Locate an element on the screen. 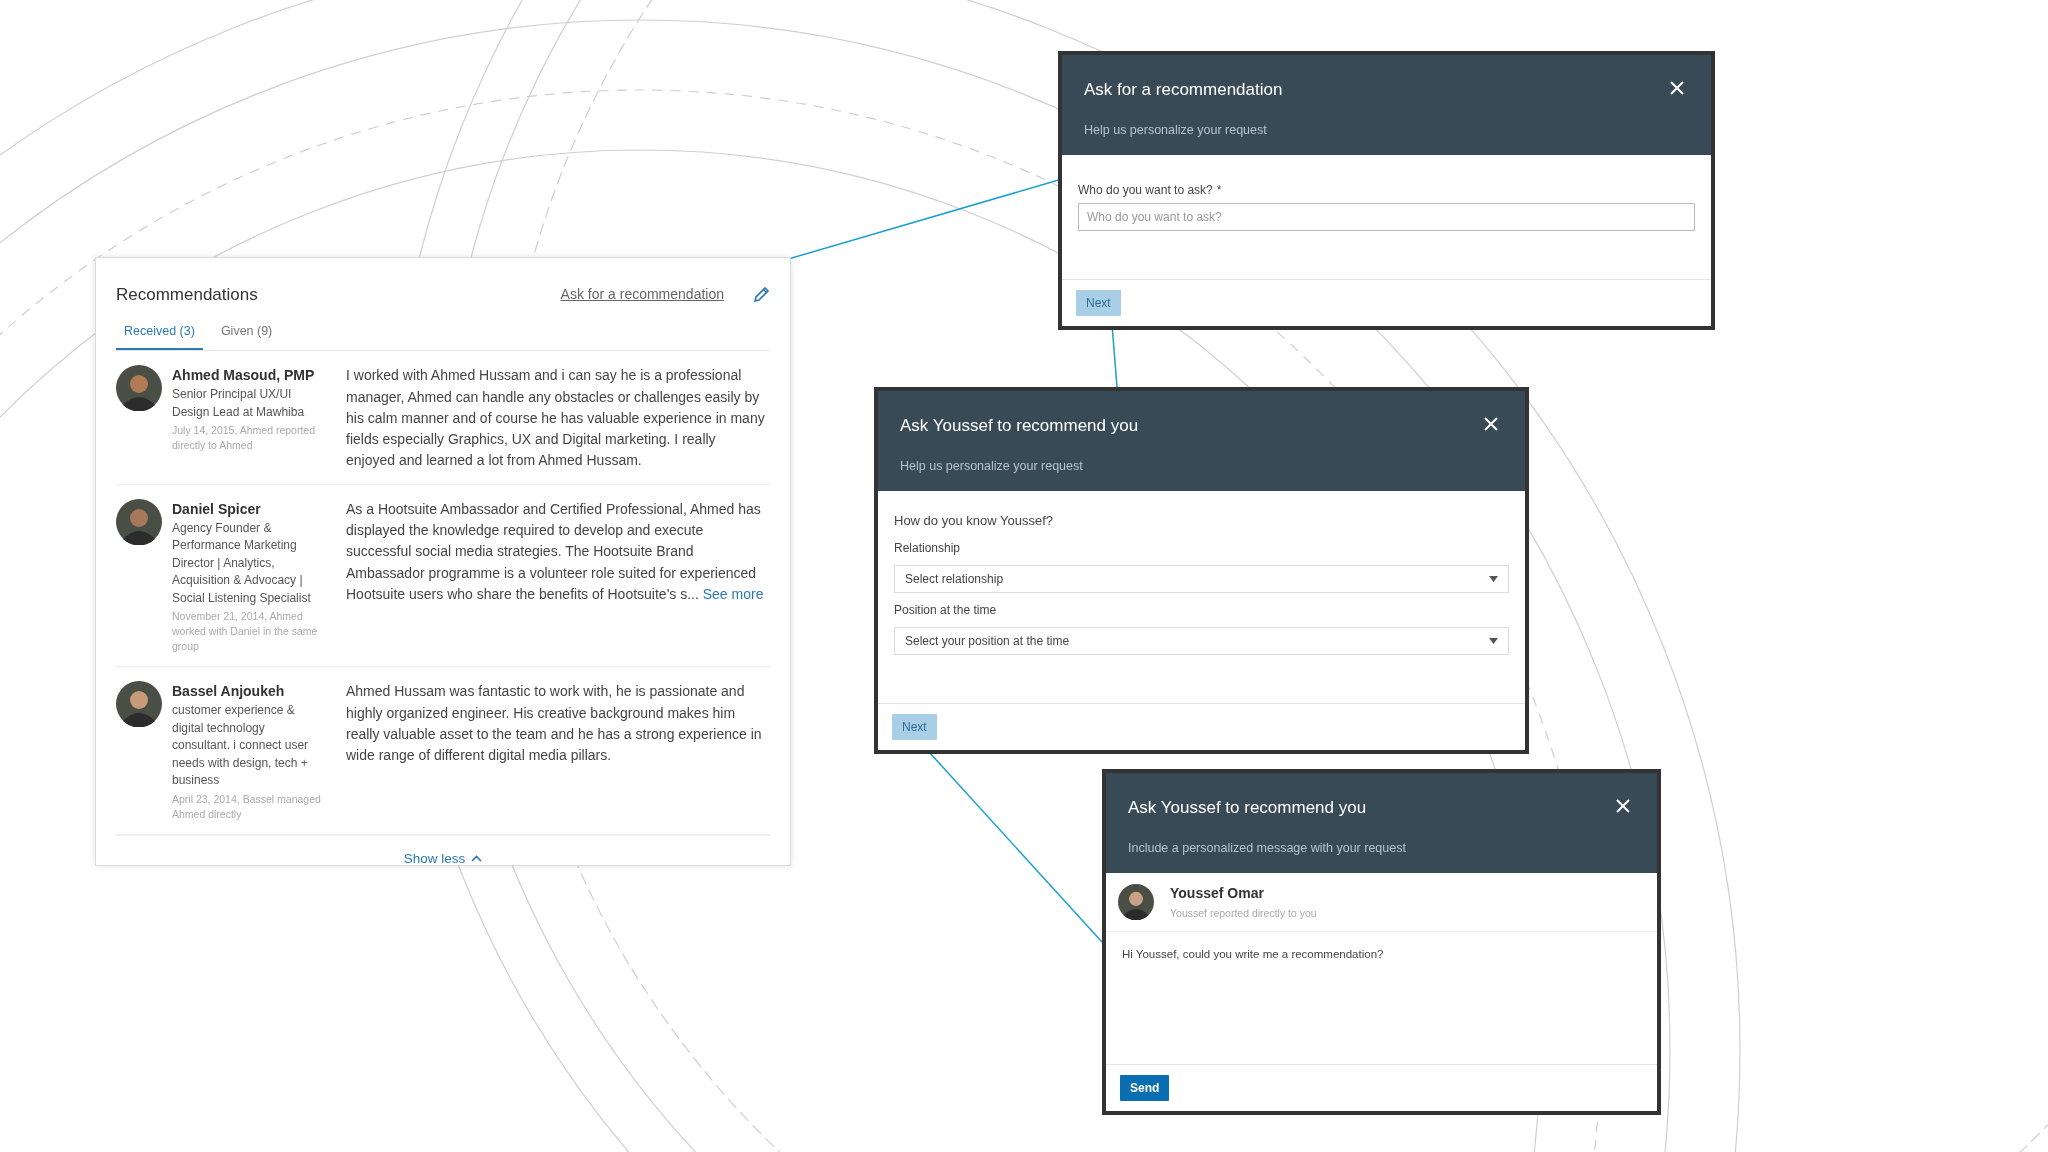  dialog-subtitle: Include a personalized message with your request is located at coordinates (1267, 848).